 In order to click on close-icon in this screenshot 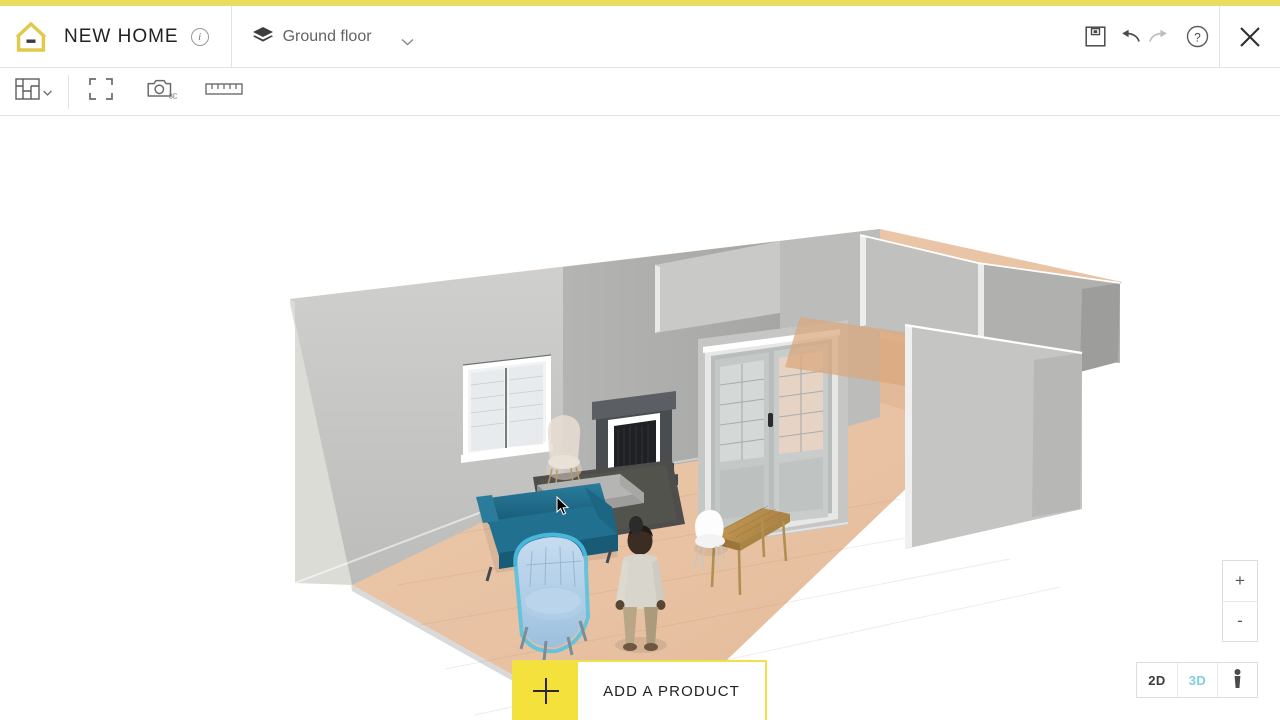, I will do `click(1250, 37)`.